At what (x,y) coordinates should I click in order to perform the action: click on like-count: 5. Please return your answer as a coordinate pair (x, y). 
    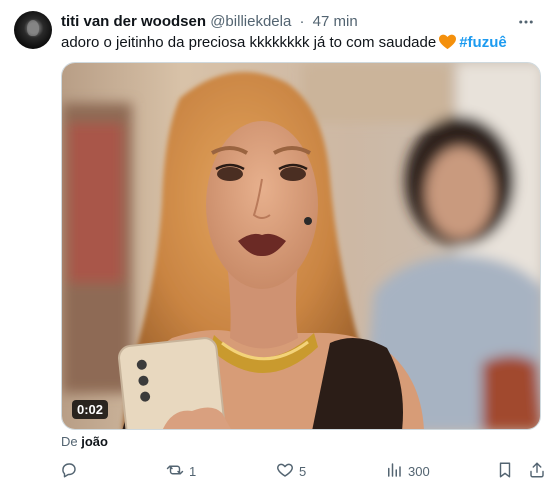
    Looking at the image, I should click on (303, 471).